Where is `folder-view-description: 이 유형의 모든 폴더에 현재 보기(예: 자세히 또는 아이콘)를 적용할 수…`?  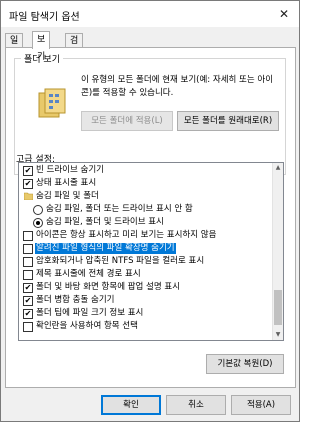
folder-view-description: 이 유형의 모든 폴더에 현재 보기(예: 자세히 또는 아이콘)를 적용할 수… is located at coordinates (177, 86).